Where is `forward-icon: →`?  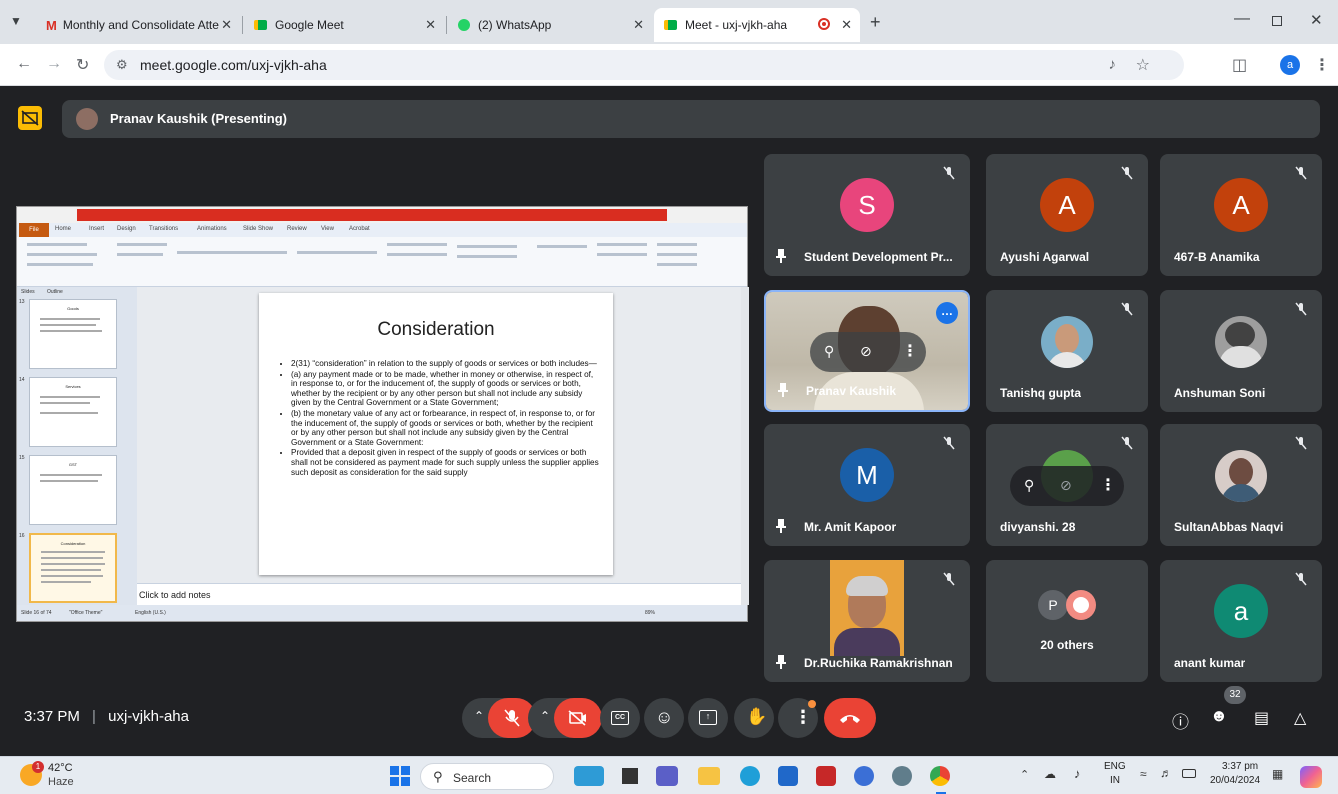
forward-icon: → is located at coordinates (54, 64).